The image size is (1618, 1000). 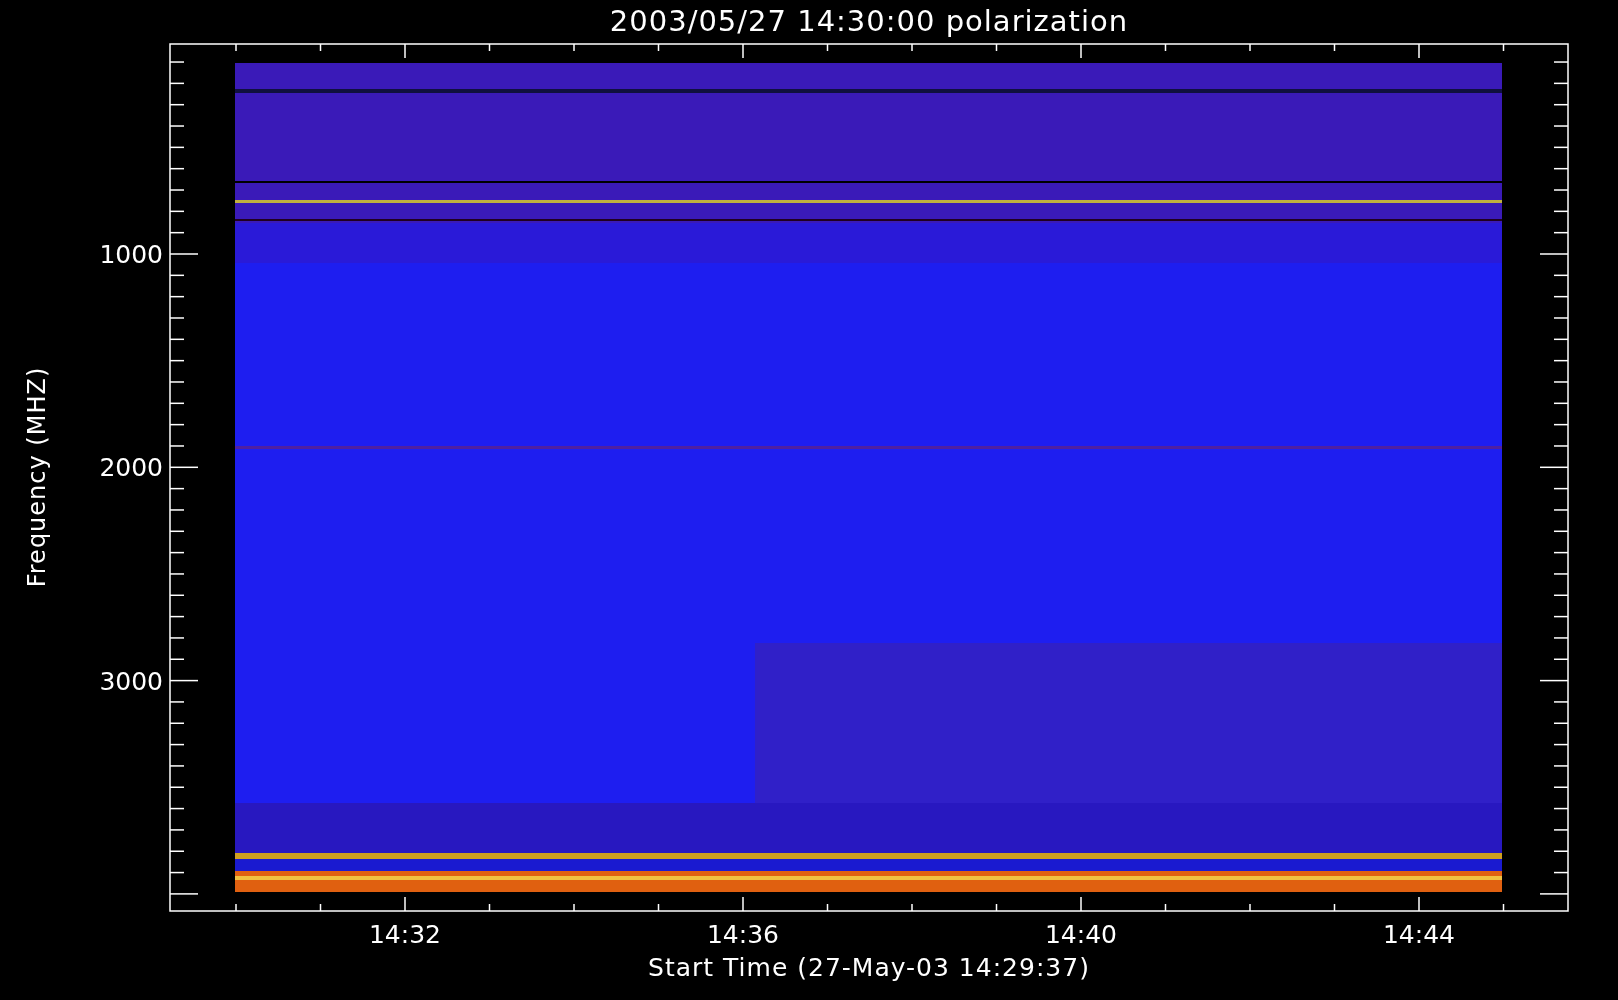 What do you see at coordinates (405, 934) in the screenshot?
I see `x-tick-label: 14:32` at bounding box center [405, 934].